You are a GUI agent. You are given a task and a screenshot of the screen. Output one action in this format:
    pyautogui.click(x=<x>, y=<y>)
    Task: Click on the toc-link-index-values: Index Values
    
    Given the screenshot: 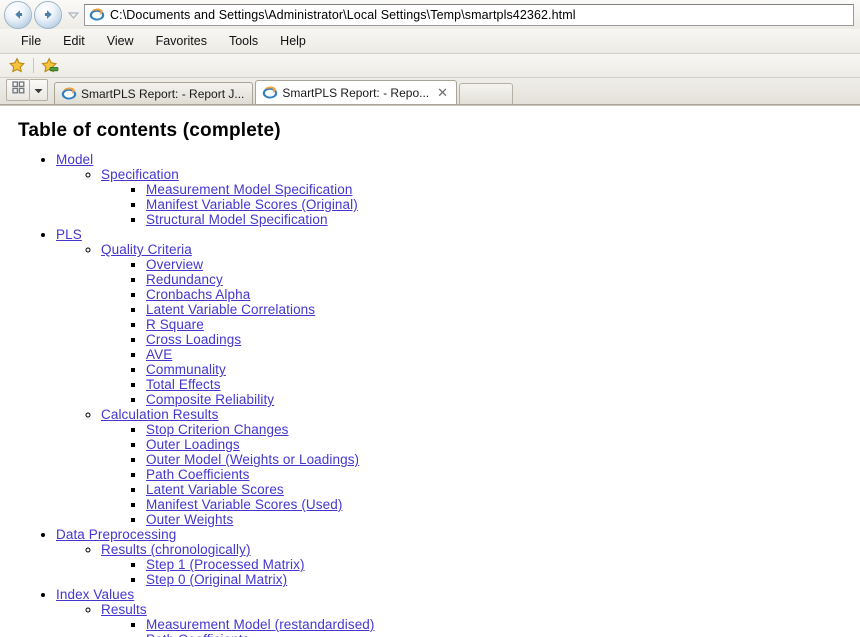 What is the action you would take?
    pyautogui.click(x=95, y=594)
    